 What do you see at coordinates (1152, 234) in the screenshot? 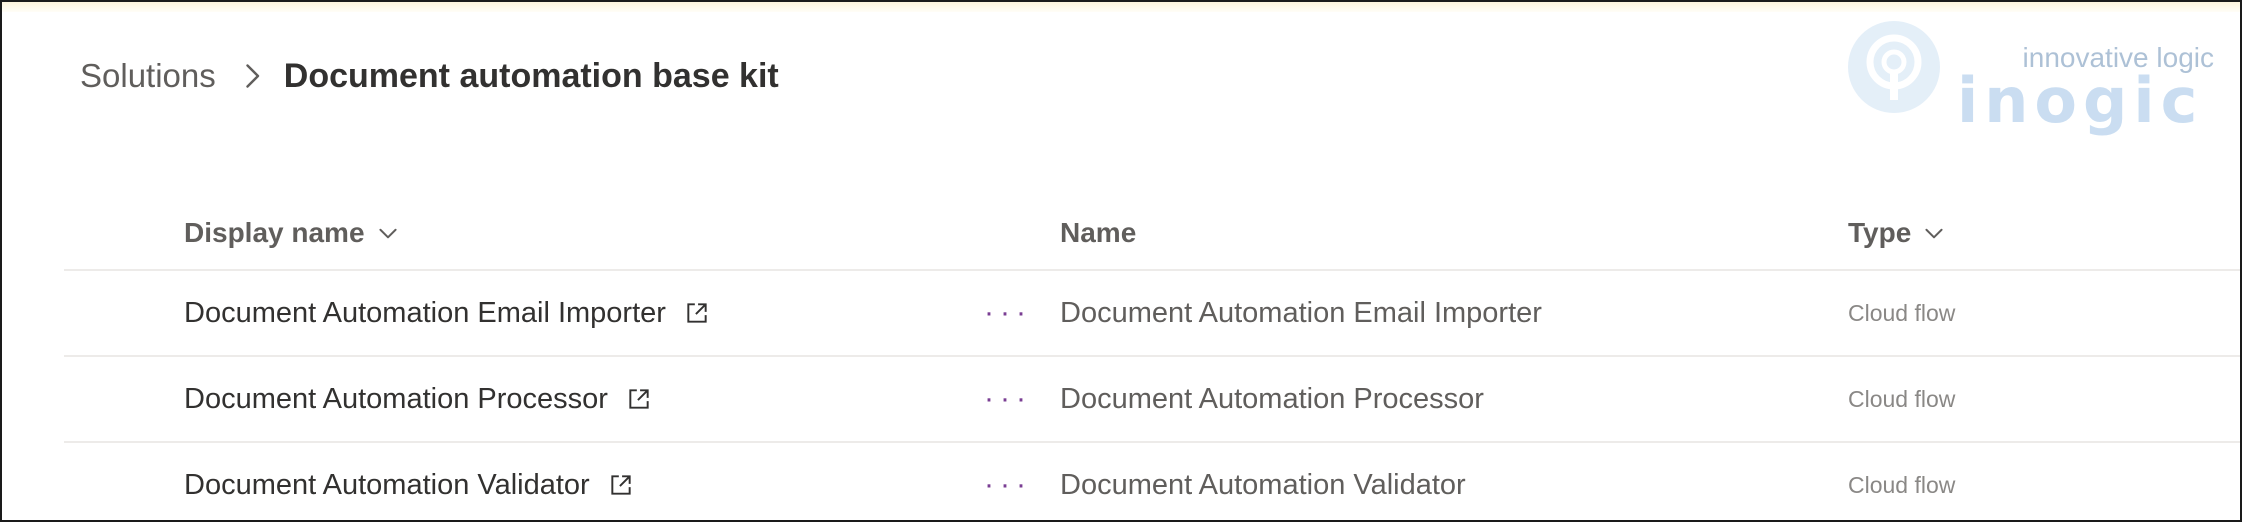
I see `table-header: Display name Name Type` at bounding box center [1152, 234].